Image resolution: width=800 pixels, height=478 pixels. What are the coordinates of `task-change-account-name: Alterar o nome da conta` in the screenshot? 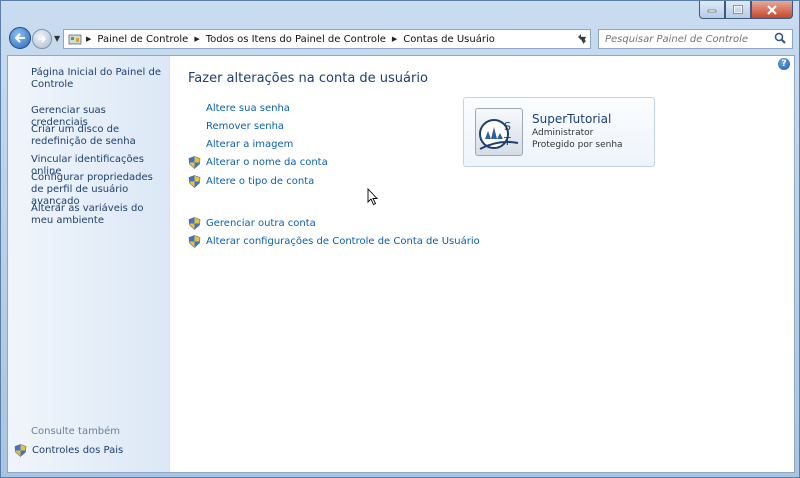 It's located at (258, 162).